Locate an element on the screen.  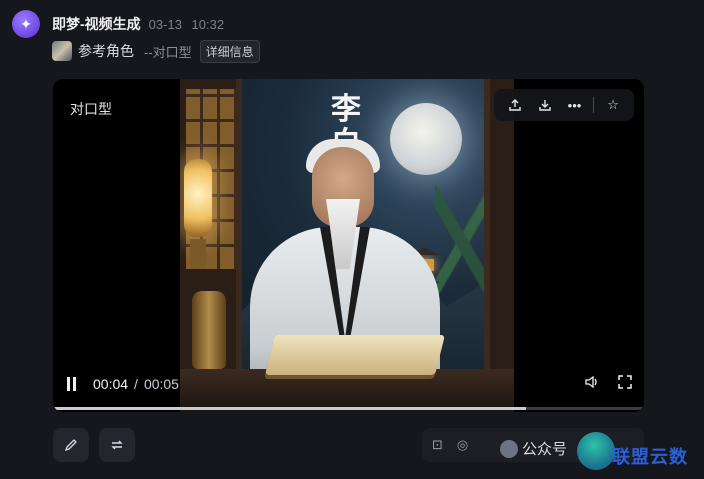
toolbar-divider is located at coordinates (594, 105).